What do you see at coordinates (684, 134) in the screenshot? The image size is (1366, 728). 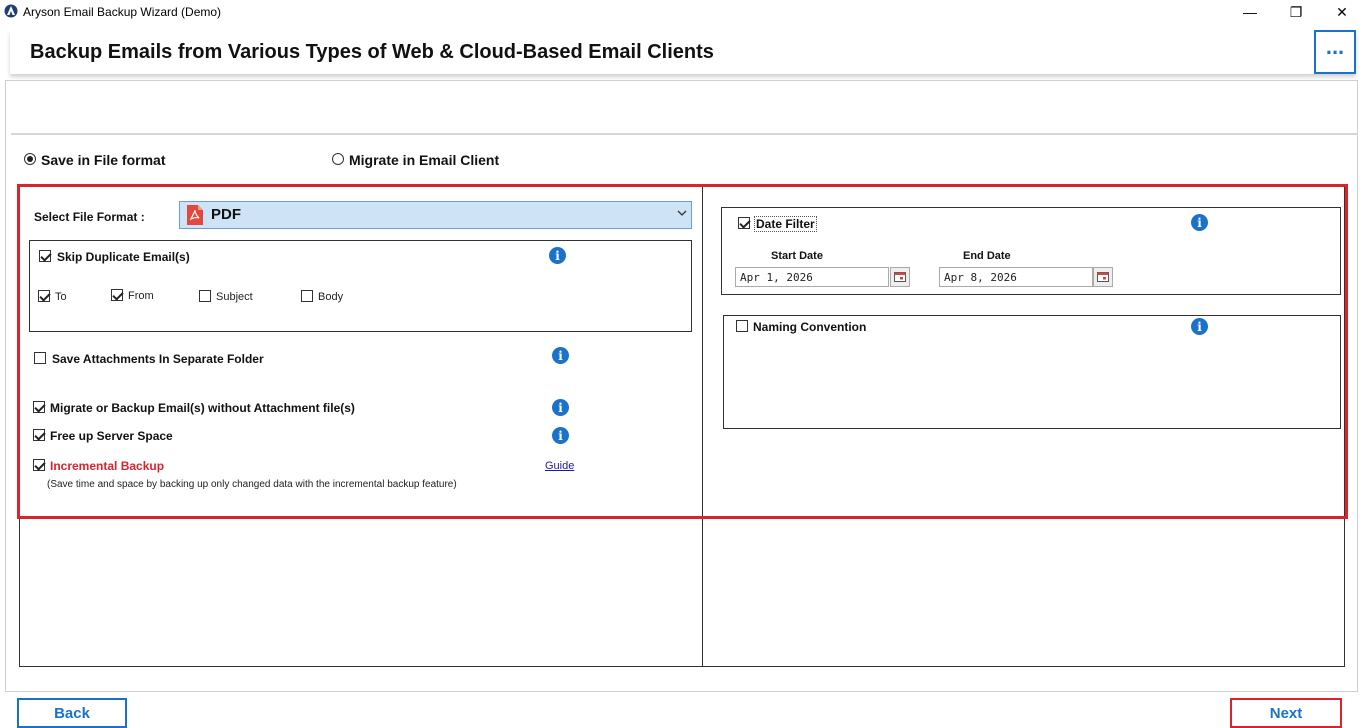 I see `divider` at bounding box center [684, 134].